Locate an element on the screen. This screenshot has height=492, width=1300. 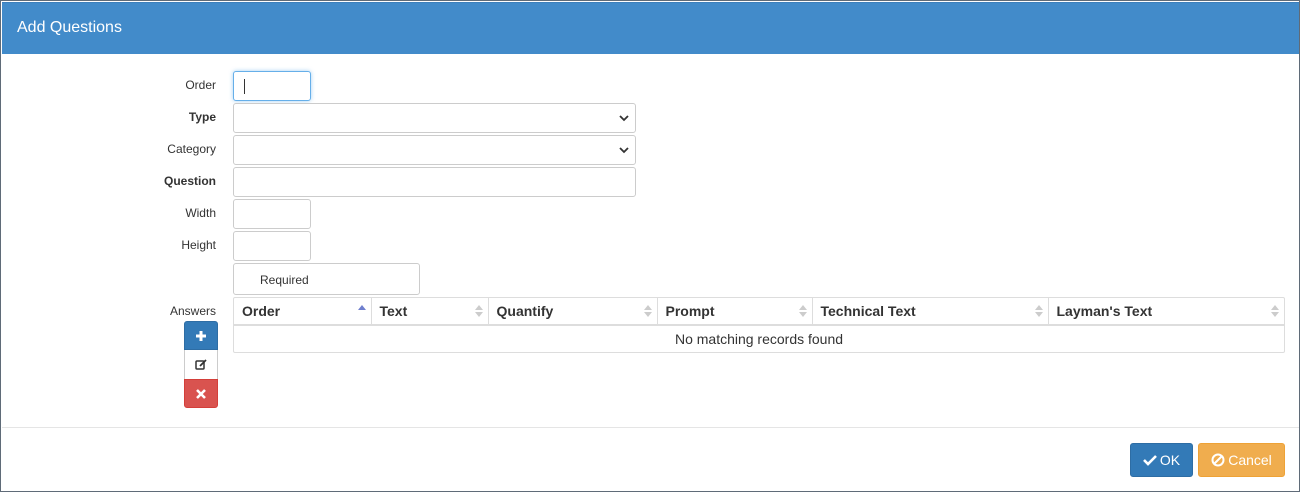
ban-icon is located at coordinates (1218, 460).